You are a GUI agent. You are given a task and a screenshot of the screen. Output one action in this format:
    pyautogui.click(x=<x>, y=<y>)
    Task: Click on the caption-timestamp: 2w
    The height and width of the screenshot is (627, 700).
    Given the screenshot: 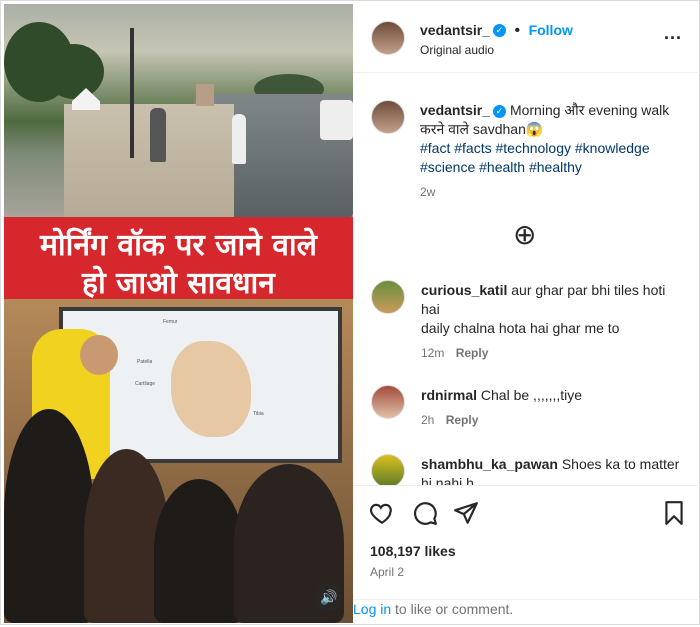 What is the action you would take?
    pyautogui.click(x=428, y=192)
    